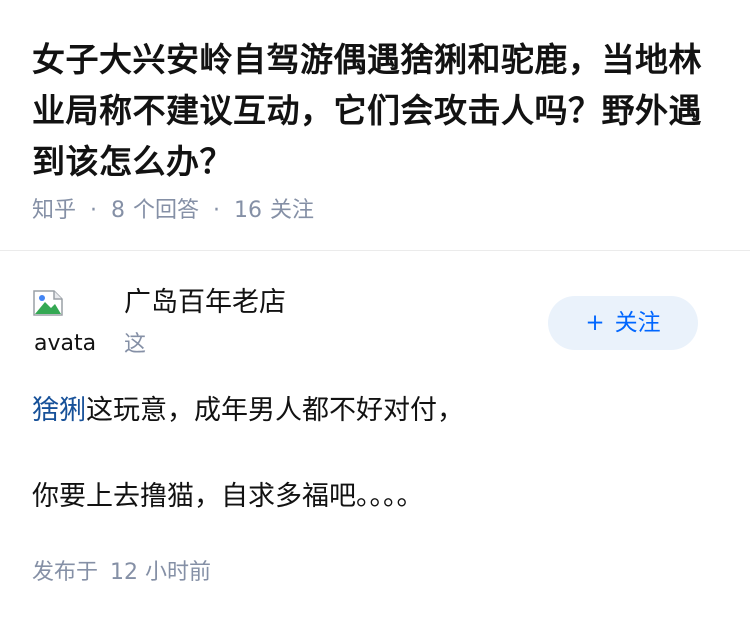  Describe the element at coordinates (54, 210) in the screenshot. I see `source-label: 知乎` at that location.